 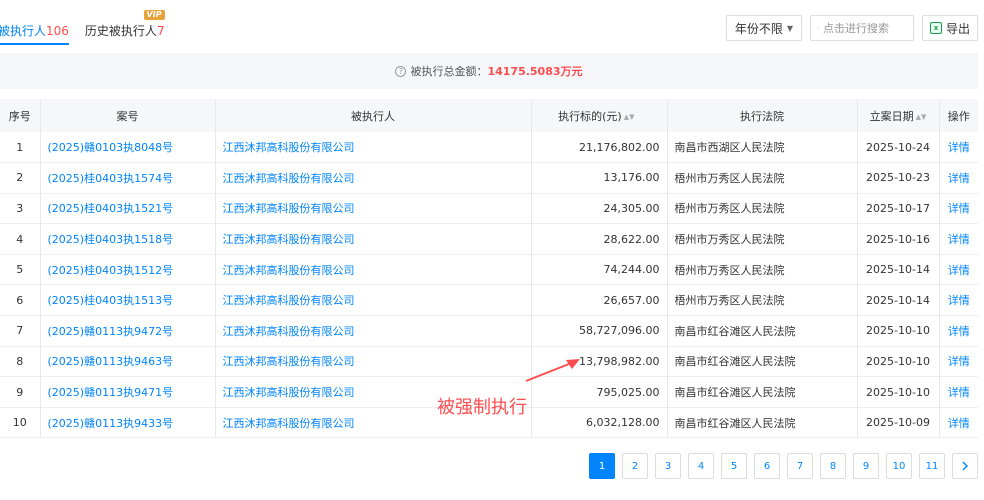 What do you see at coordinates (668, 466) in the screenshot?
I see `page-button: 3` at bounding box center [668, 466].